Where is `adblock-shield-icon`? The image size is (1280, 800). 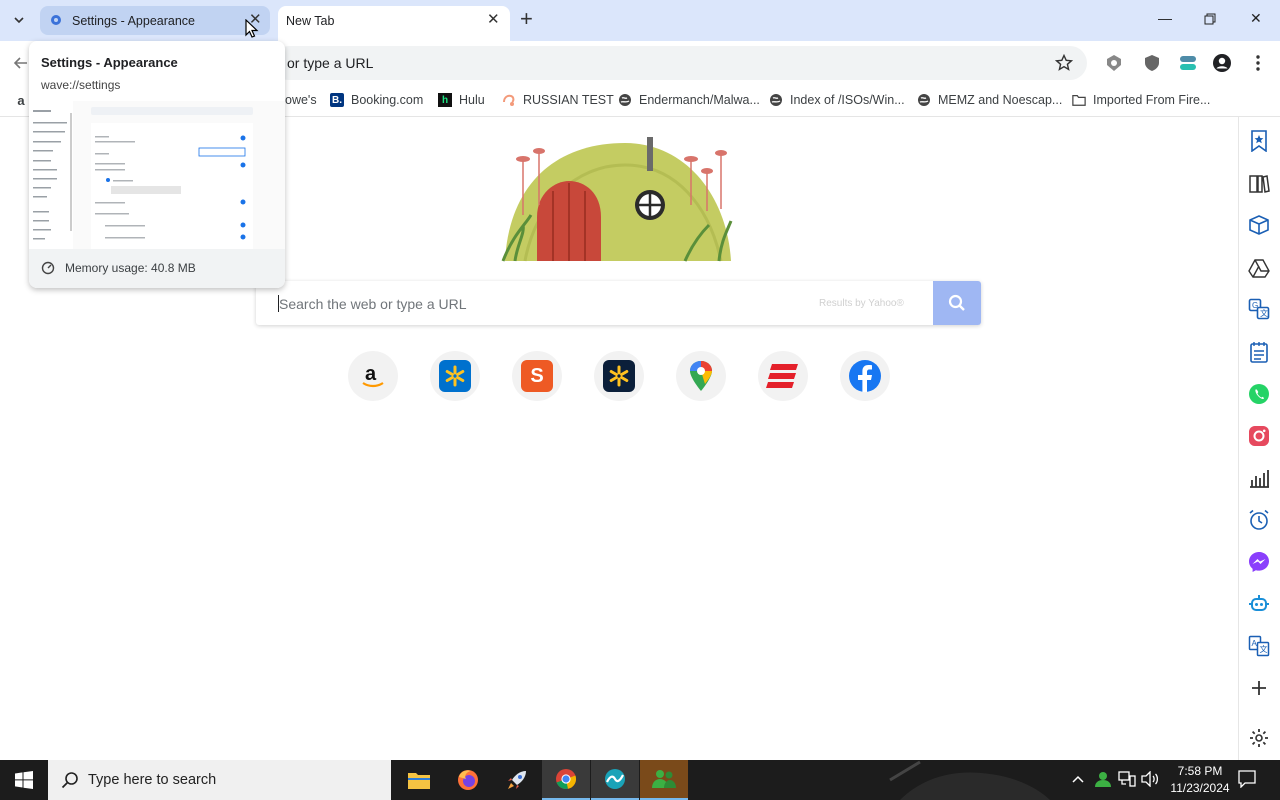
adblock-shield-icon is located at coordinates (1152, 63).